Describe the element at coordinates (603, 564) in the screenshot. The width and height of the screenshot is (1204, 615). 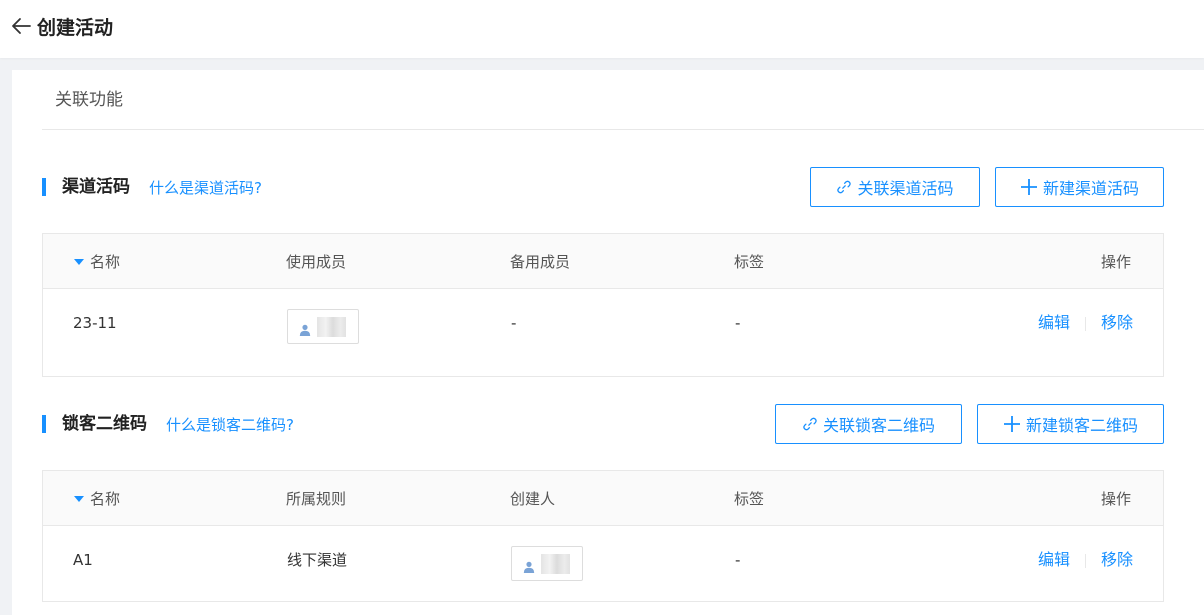
I see `table-row: A1 线下渠道 - 编辑 移除` at that location.